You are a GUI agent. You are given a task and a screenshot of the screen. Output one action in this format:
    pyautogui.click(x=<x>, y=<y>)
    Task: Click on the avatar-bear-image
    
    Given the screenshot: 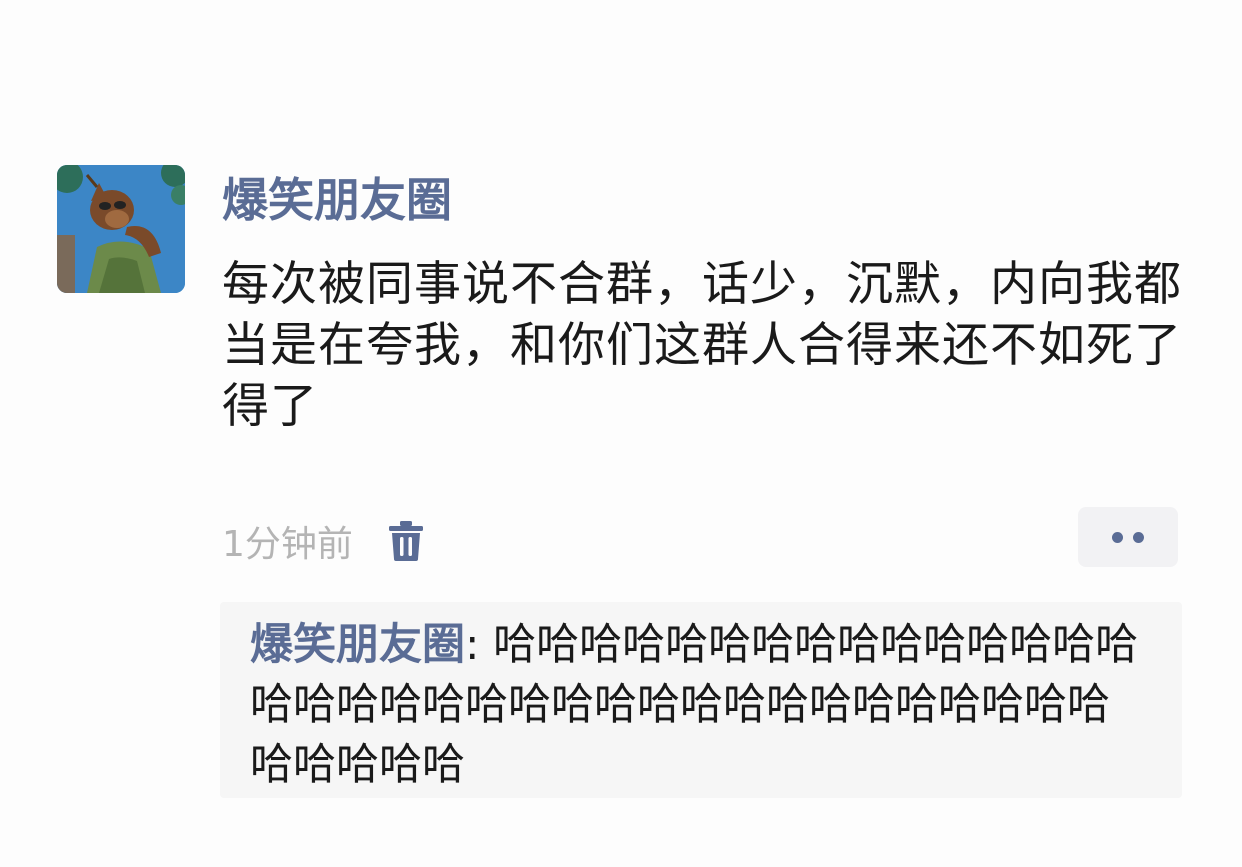 What is the action you would take?
    pyautogui.click(x=121, y=229)
    